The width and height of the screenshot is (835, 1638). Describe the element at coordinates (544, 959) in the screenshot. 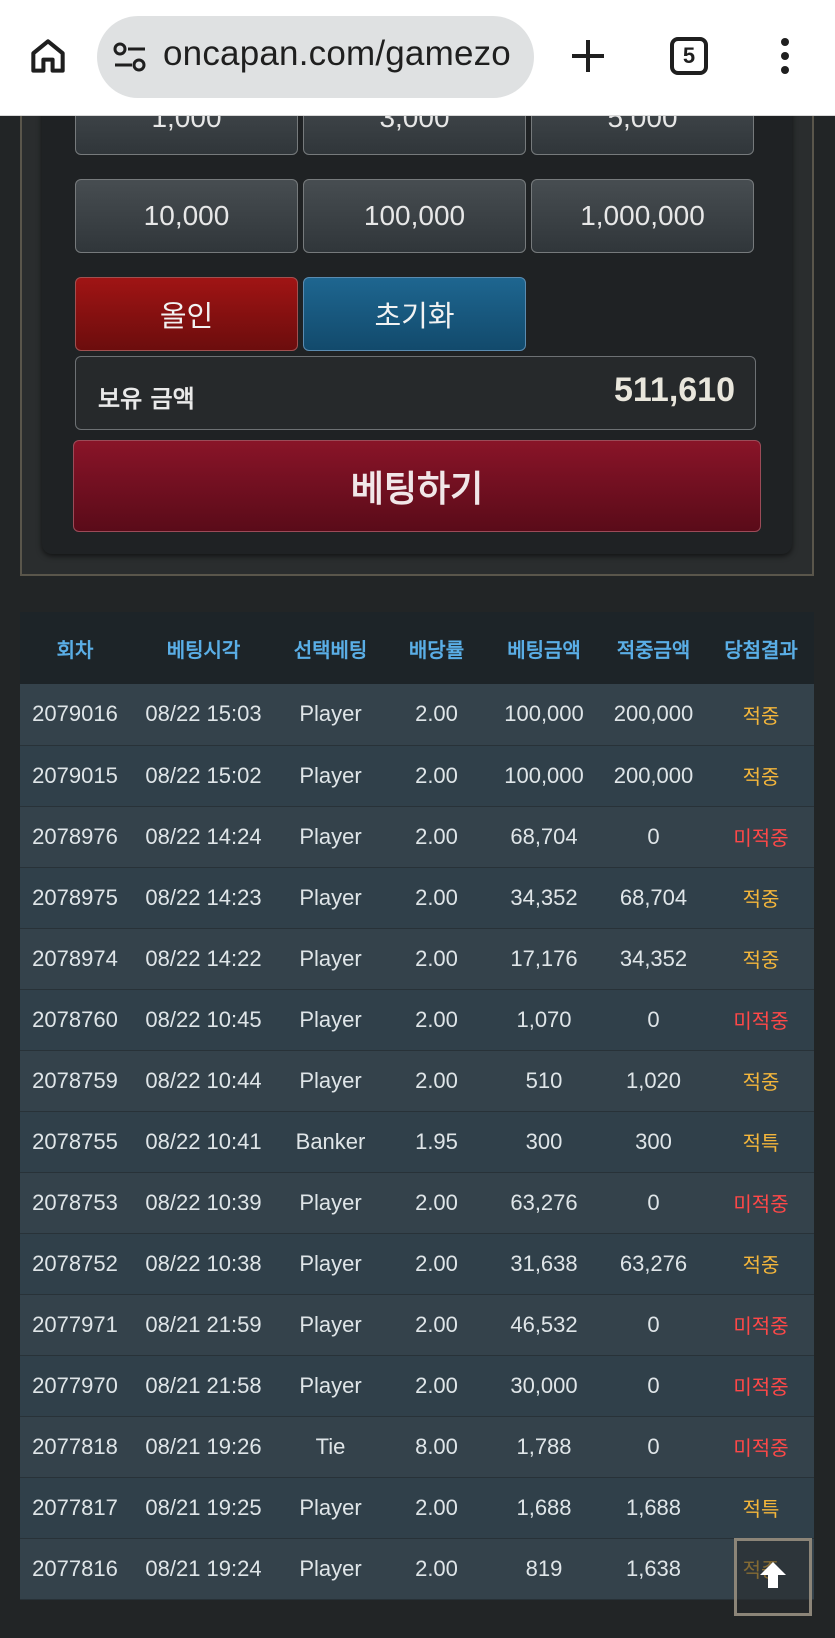

I see `table-cell: 17,176` at that location.